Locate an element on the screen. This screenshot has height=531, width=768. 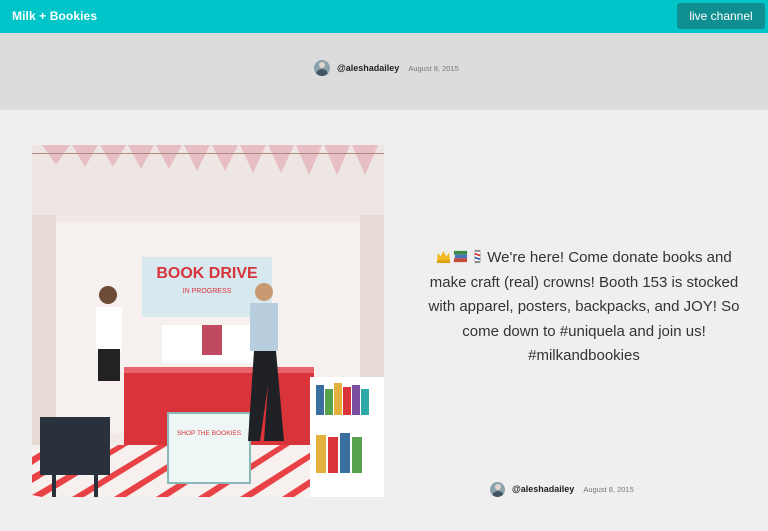
header-user: @aleshadailey August 8, 2015 is located at coordinates (386, 68).